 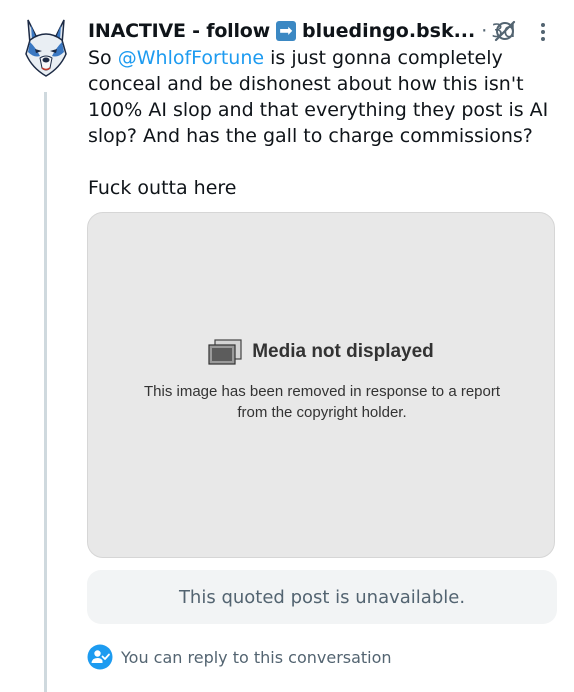 I want to click on quoted-post-unavailable: This quoted post is unavailable., so click(x=322, y=597).